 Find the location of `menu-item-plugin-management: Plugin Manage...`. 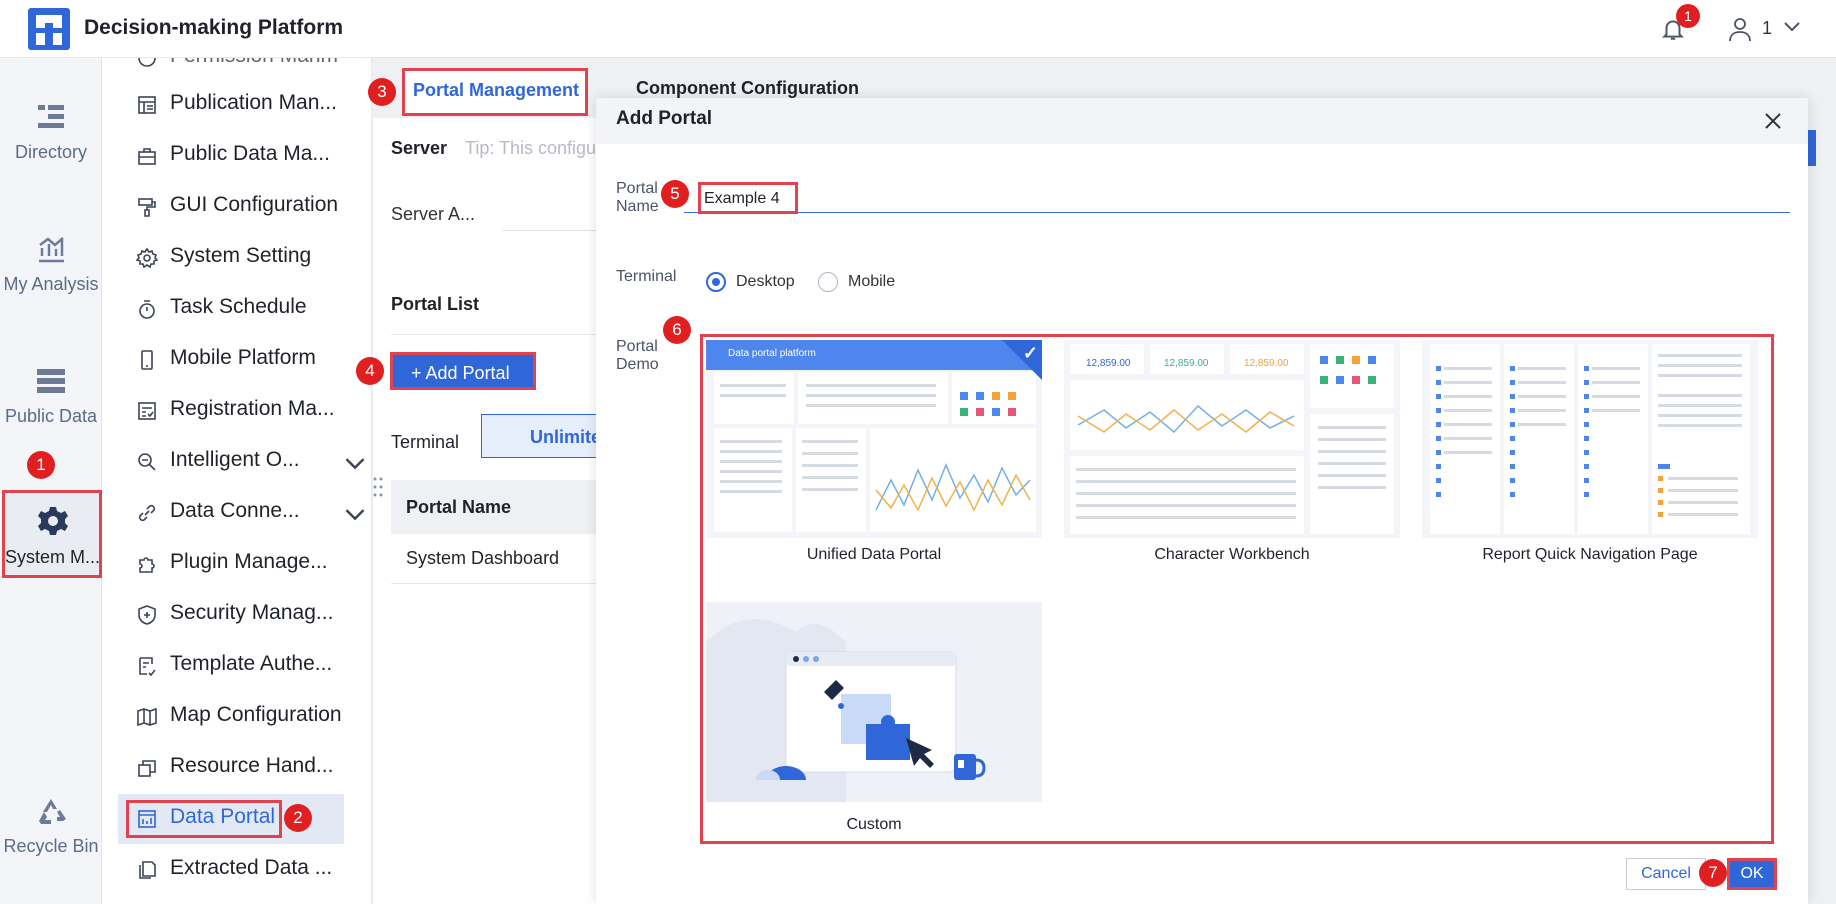

menu-item-plugin-management: Plugin Manage... is located at coordinates (249, 564).